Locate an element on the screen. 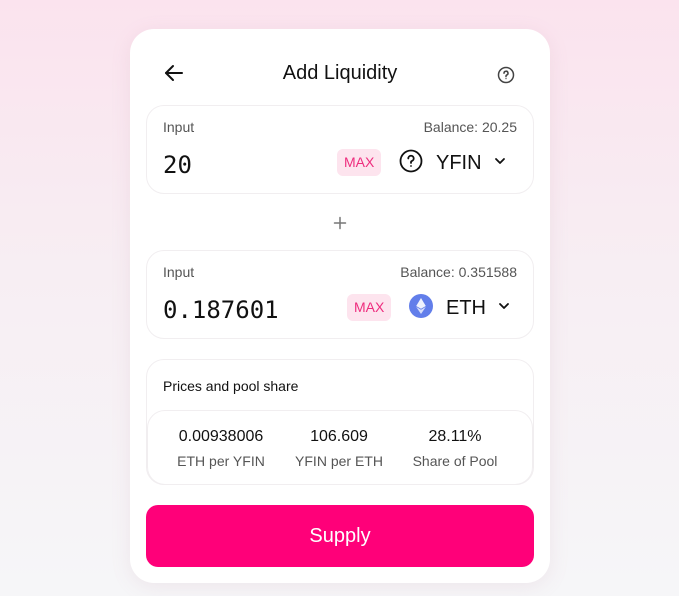  token-selector-eth: ETH is located at coordinates (460, 308).